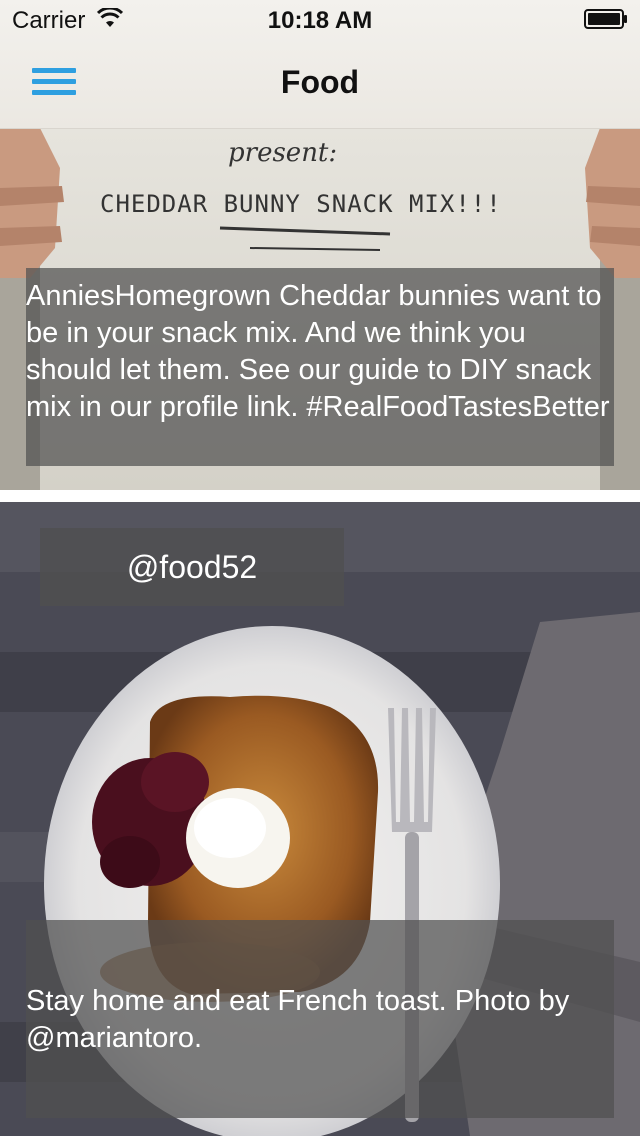 Image resolution: width=640 pixels, height=1136 pixels. I want to click on post-username: @food52, so click(192, 567).